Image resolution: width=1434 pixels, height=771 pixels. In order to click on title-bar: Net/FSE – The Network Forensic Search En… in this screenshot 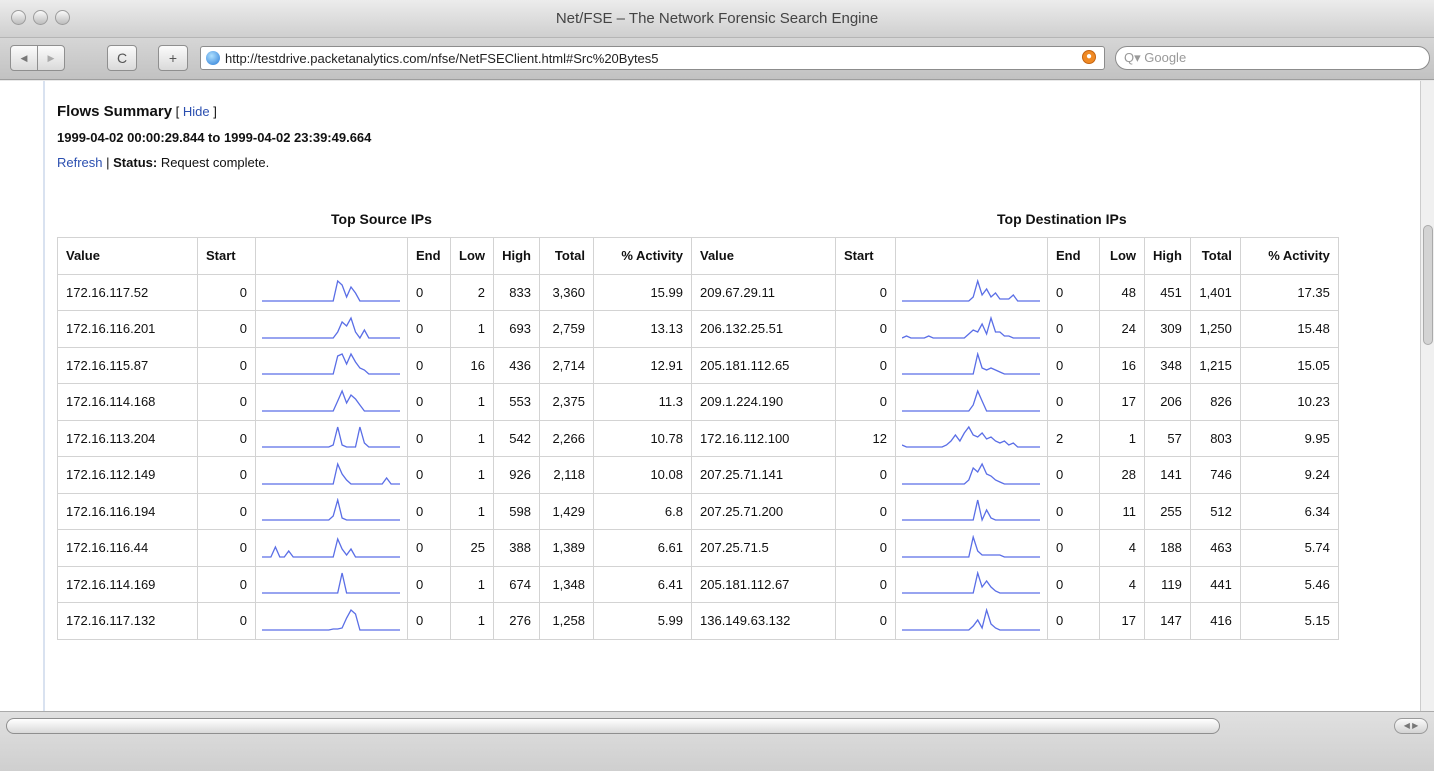, I will do `click(717, 19)`.